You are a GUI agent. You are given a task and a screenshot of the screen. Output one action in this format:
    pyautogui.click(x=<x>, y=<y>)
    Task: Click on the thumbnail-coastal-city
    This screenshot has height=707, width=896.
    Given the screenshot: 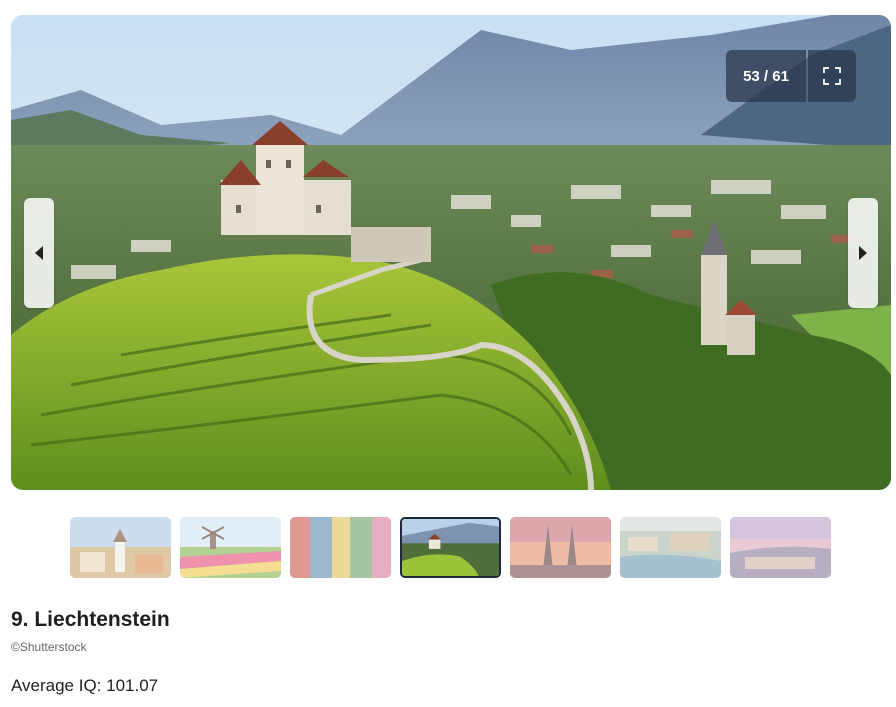 What is the action you would take?
    pyautogui.click(x=670, y=547)
    